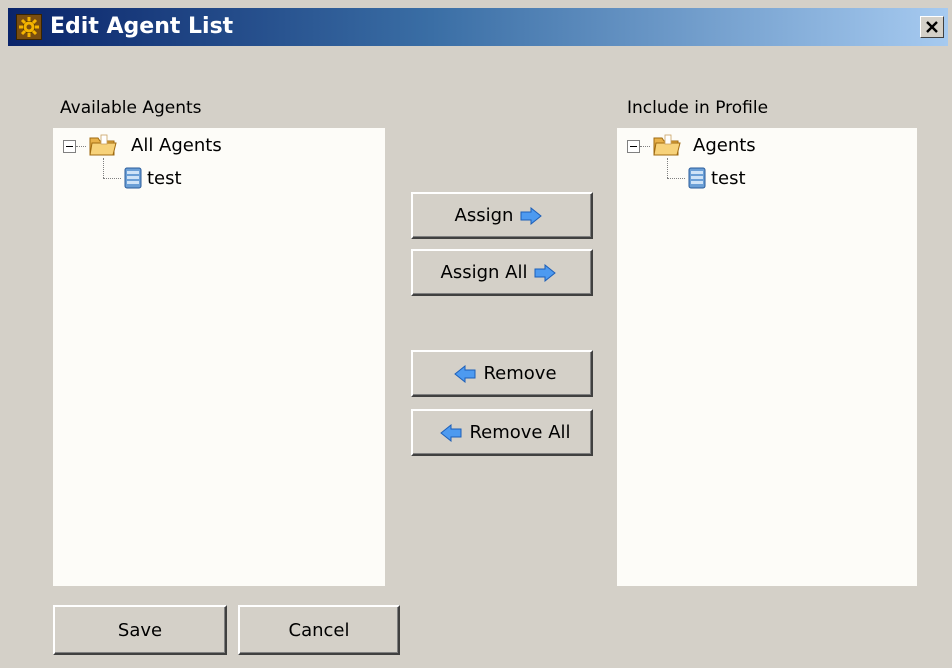 This screenshot has width=952, height=668. I want to click on save-button: Save, so click(140, 630).